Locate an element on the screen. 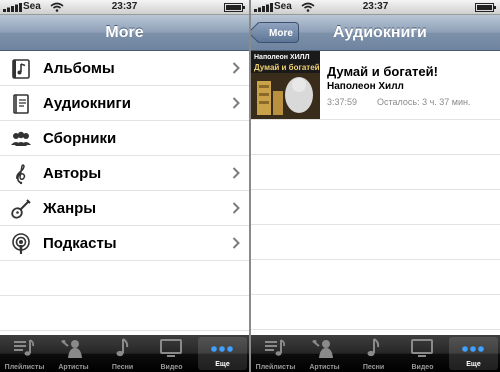 Image resolution: width=500 pixels, height=372 pixels. nav-title: More is located at coordinates (124, 32).